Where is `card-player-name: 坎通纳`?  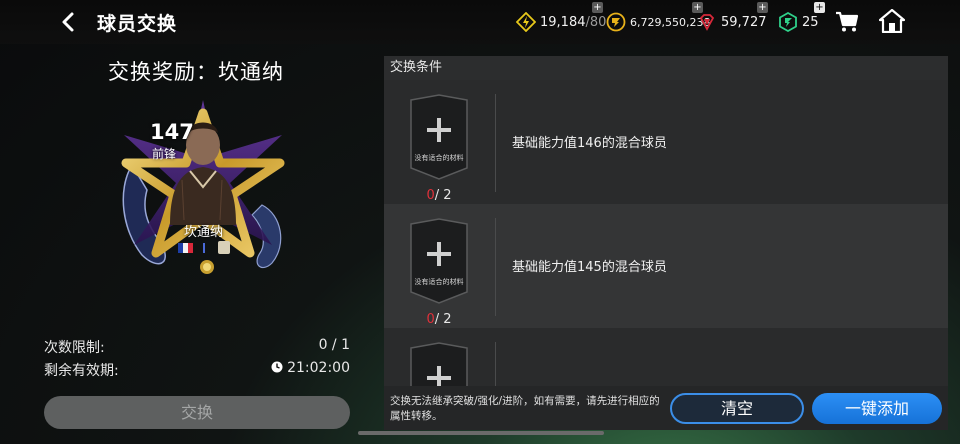
card-player-name: 坎通纳 is located at coordinates (204, 232).